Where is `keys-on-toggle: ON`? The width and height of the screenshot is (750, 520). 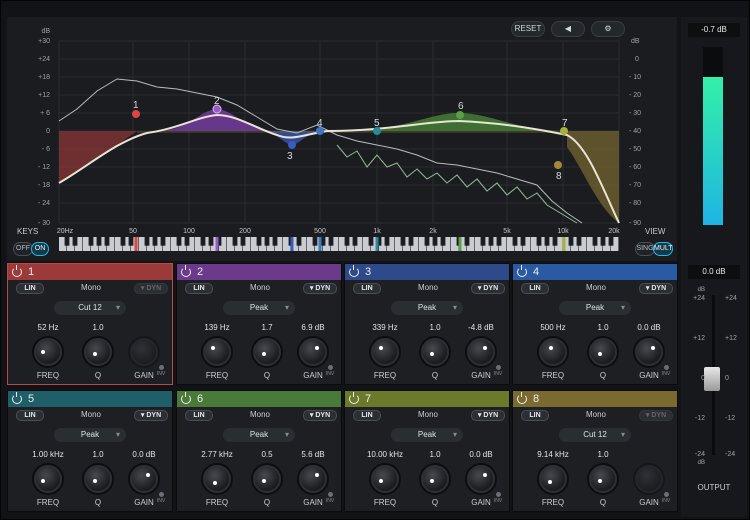
keys-on-toggle: ON is located at coordinates (40, 249).